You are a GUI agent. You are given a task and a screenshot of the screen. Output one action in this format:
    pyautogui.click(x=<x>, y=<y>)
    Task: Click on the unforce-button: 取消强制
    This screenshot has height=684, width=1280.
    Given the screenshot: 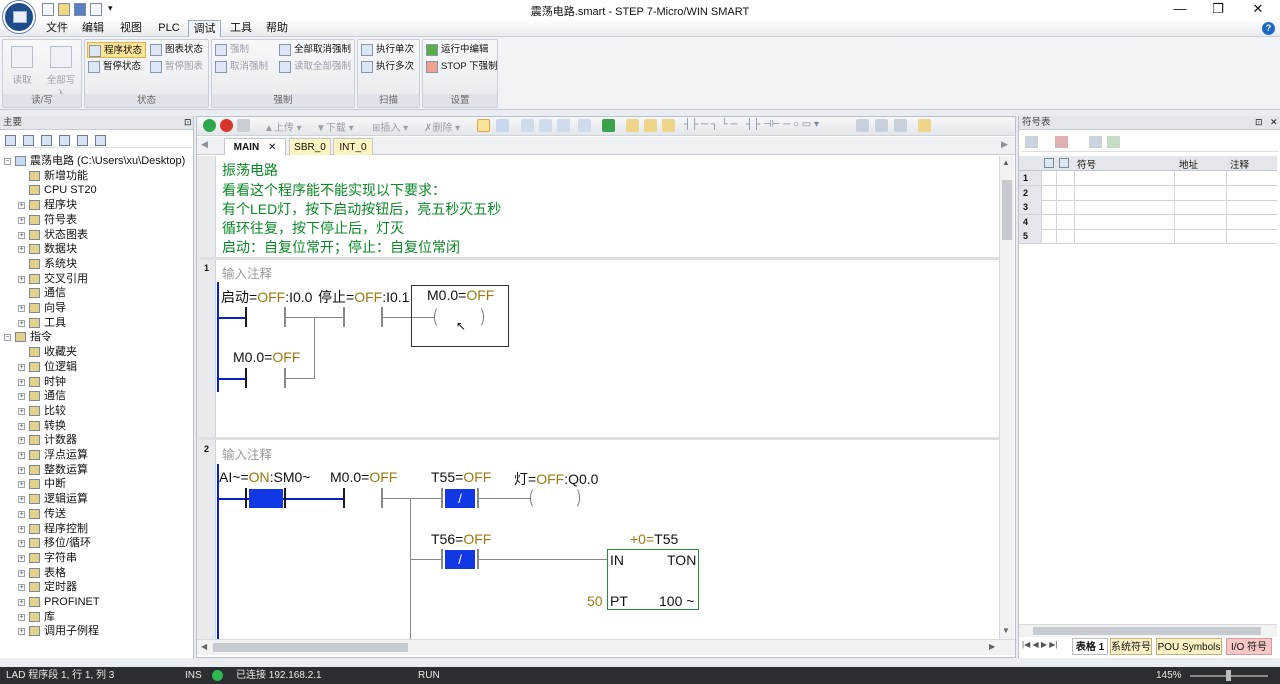 What is the action you would take?
    pyautogui.click(x=241, y=67)
    